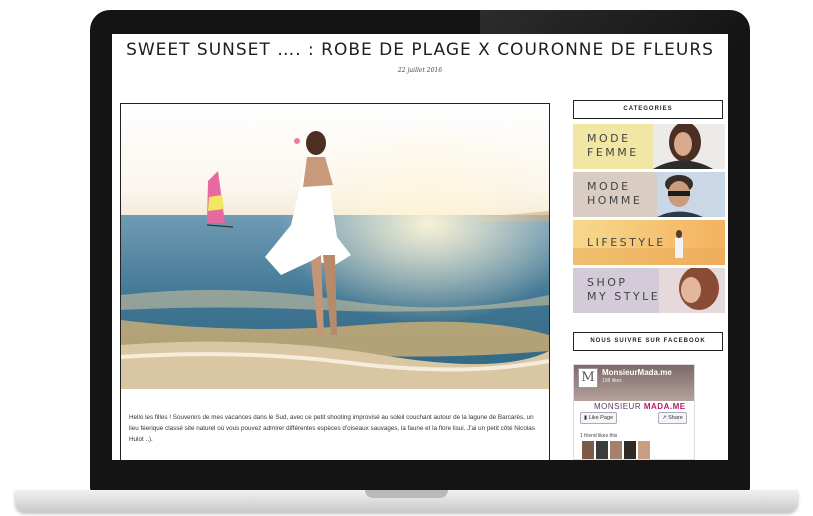  Describe the element at coordinates (648, 341) in the screenshot. I see `facebook-heading: NOUS SUIVRE SUR FACEBOOK` at that location.